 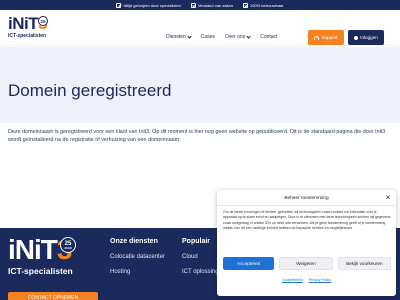 I want to click on cookie-title: Beheer toestemming, so click(x=306, y=198).